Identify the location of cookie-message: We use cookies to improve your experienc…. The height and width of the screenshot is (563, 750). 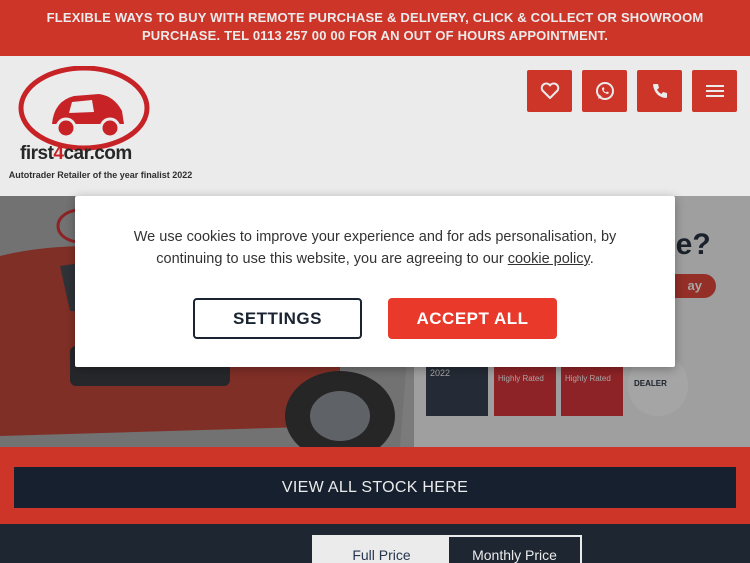
(375, 248).